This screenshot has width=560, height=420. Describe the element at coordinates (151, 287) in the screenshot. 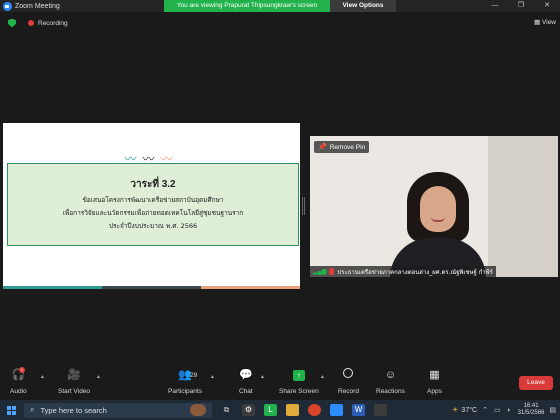

I see `slide-footer-bars` at that location.